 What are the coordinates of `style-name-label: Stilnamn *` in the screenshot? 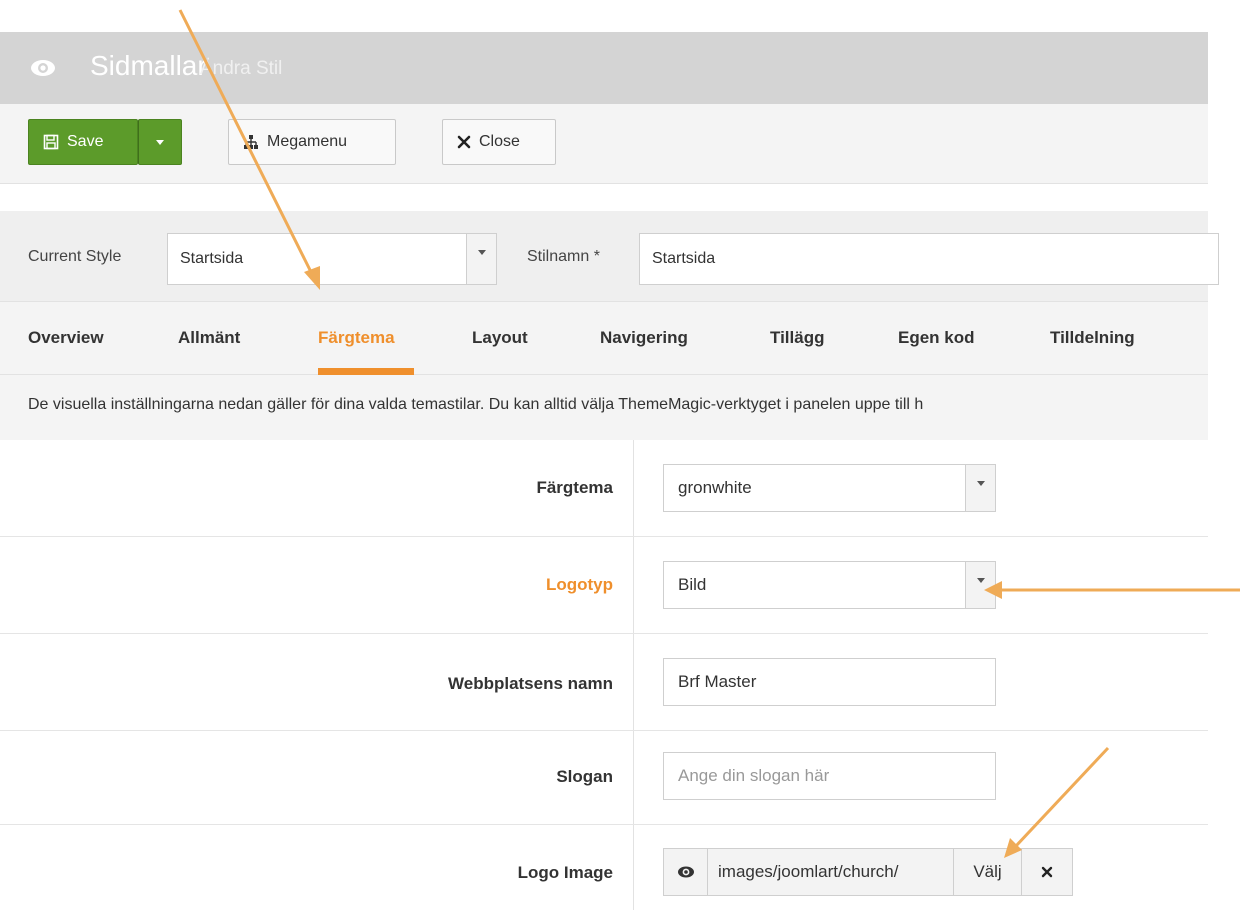 It's located at (563, 256).